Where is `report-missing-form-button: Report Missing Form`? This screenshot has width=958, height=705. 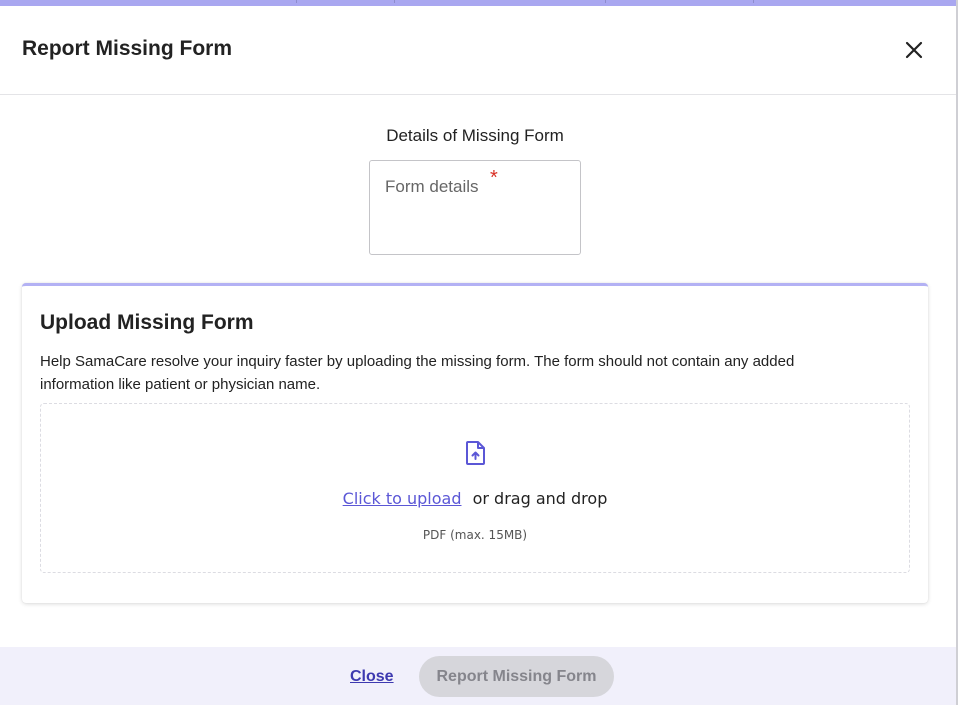
report-missing-form-button: Report Missing Form is located at coordinates (516, 676).